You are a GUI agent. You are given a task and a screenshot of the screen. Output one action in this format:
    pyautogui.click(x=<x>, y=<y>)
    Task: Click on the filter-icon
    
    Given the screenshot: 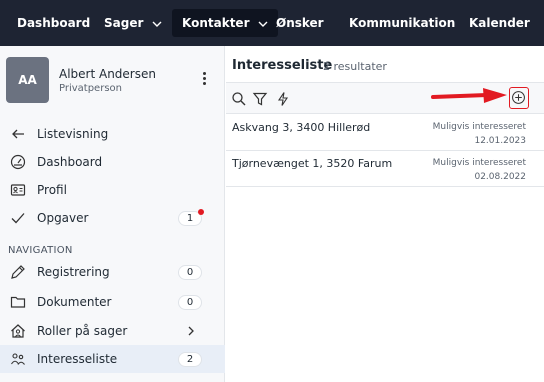 What is the action you would take?
    pyautogui.click(x=260, y=99)
    